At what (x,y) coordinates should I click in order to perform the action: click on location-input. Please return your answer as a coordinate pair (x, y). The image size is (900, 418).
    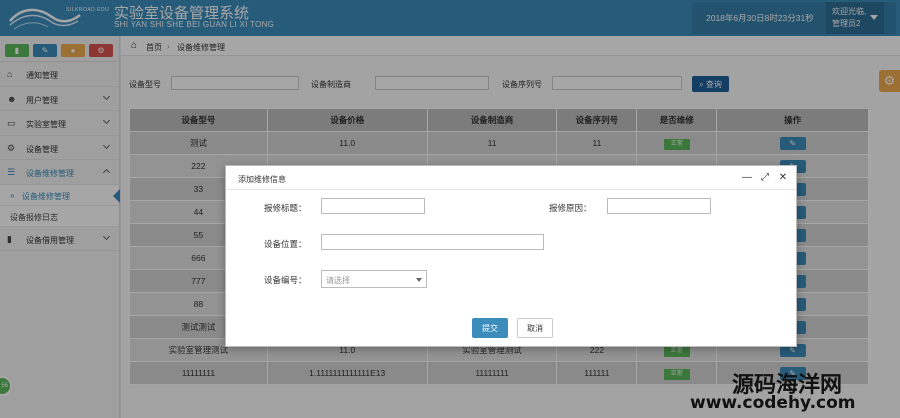
    Looking at the image, I should click on (432, 242).